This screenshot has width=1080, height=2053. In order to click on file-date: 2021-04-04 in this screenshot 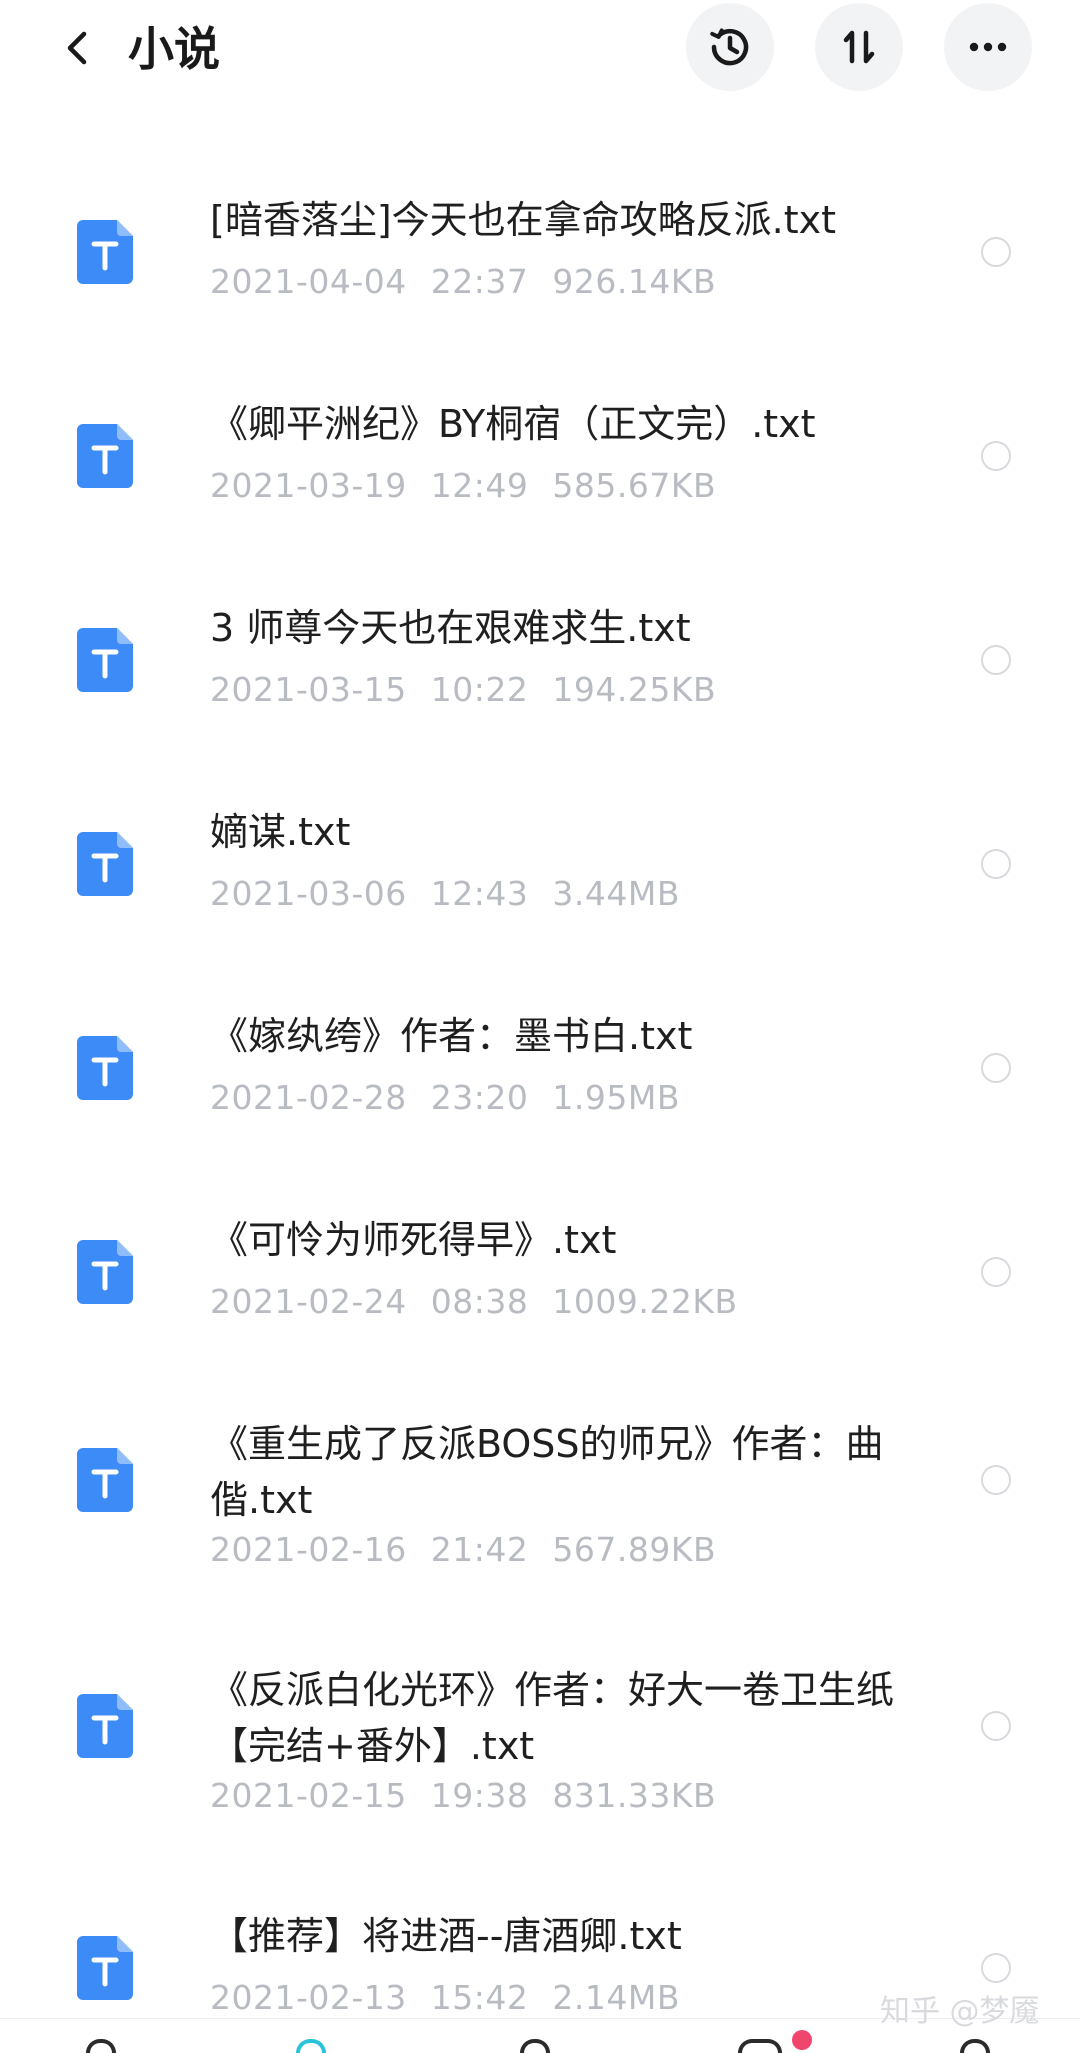, I will do `click(308, 281)`.